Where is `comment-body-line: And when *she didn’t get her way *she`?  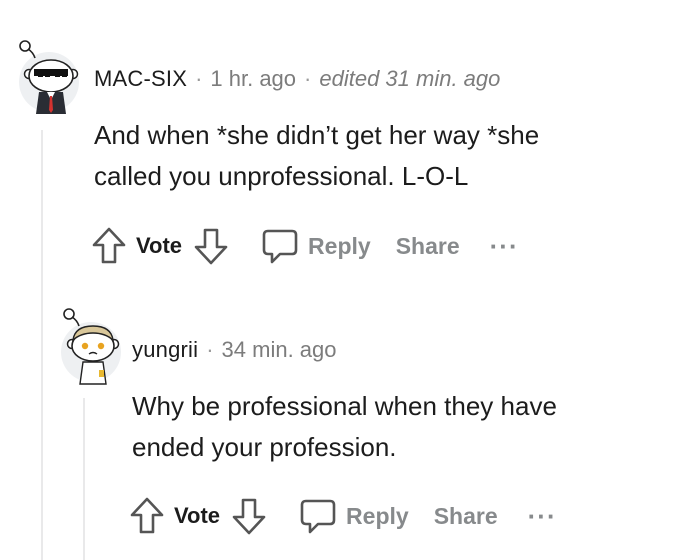
comment-body-line: And when *she didn’t get her way *she is located at coordinates (317, 135).